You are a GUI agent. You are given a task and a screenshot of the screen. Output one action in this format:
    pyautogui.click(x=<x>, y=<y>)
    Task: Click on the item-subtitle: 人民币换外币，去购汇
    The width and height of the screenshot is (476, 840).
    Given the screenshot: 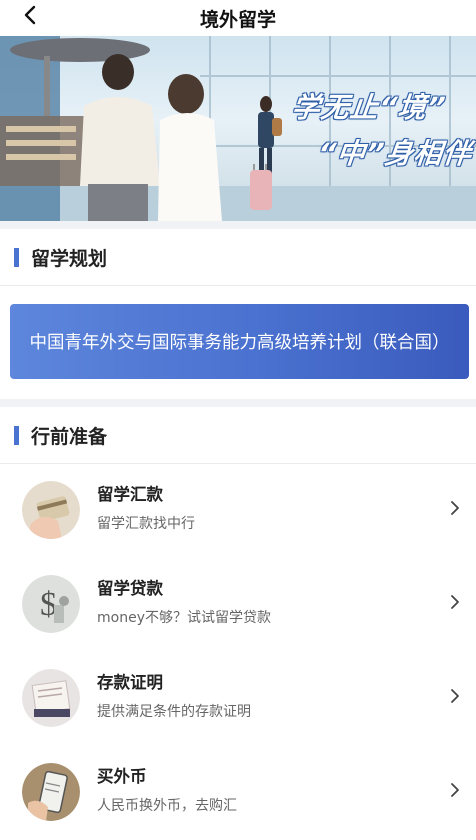 What is the action you would take?
    pyautogui.click(x=167, y=806)
    